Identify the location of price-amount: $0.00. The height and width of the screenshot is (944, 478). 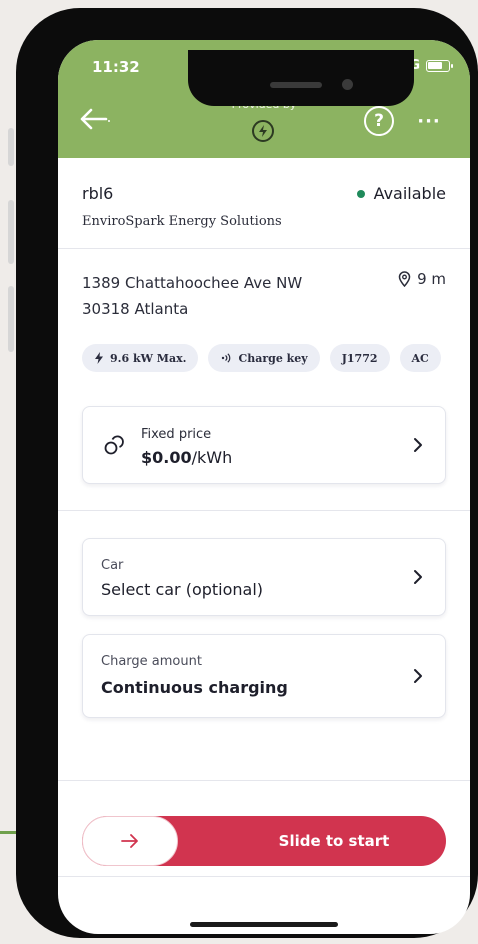
(166, 457).